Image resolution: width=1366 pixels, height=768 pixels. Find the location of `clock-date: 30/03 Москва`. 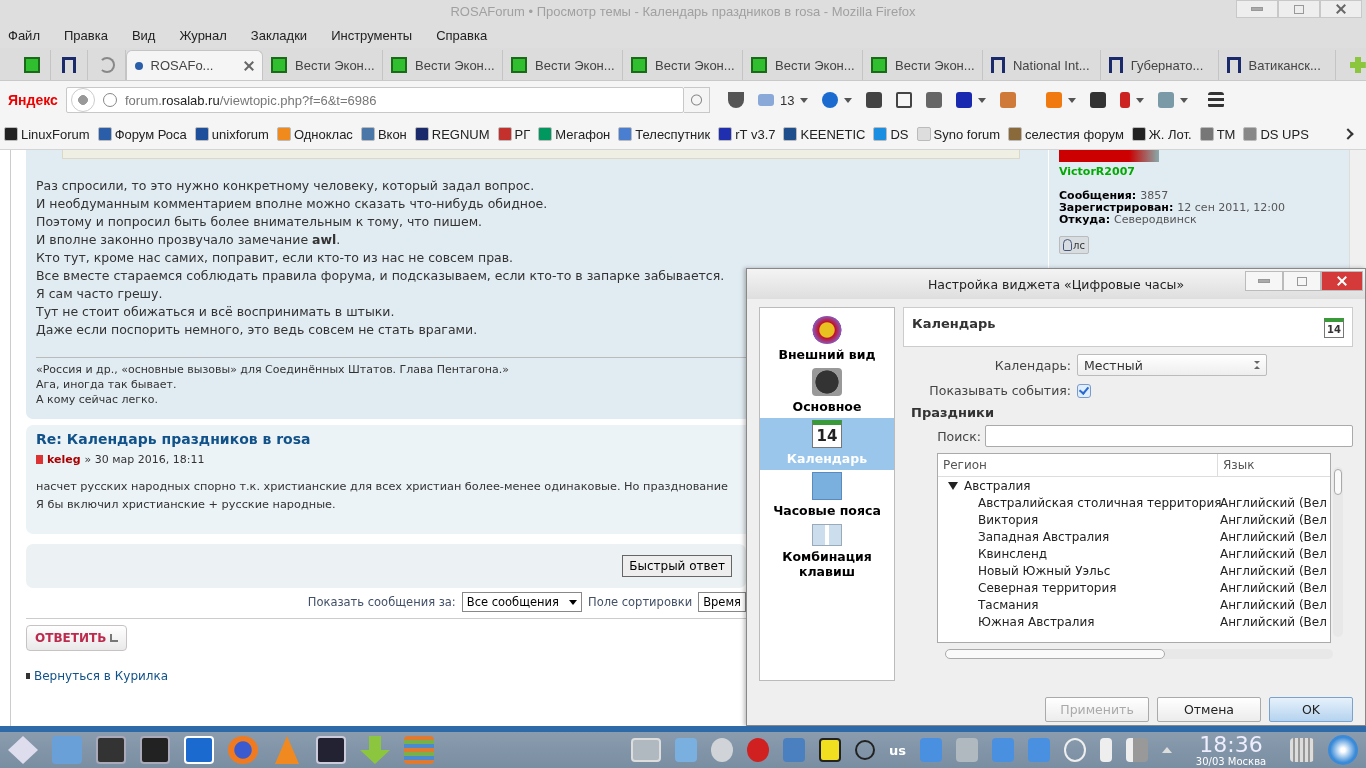

clock-date: 30/03 Москва is located at coordinates (1231, 761).